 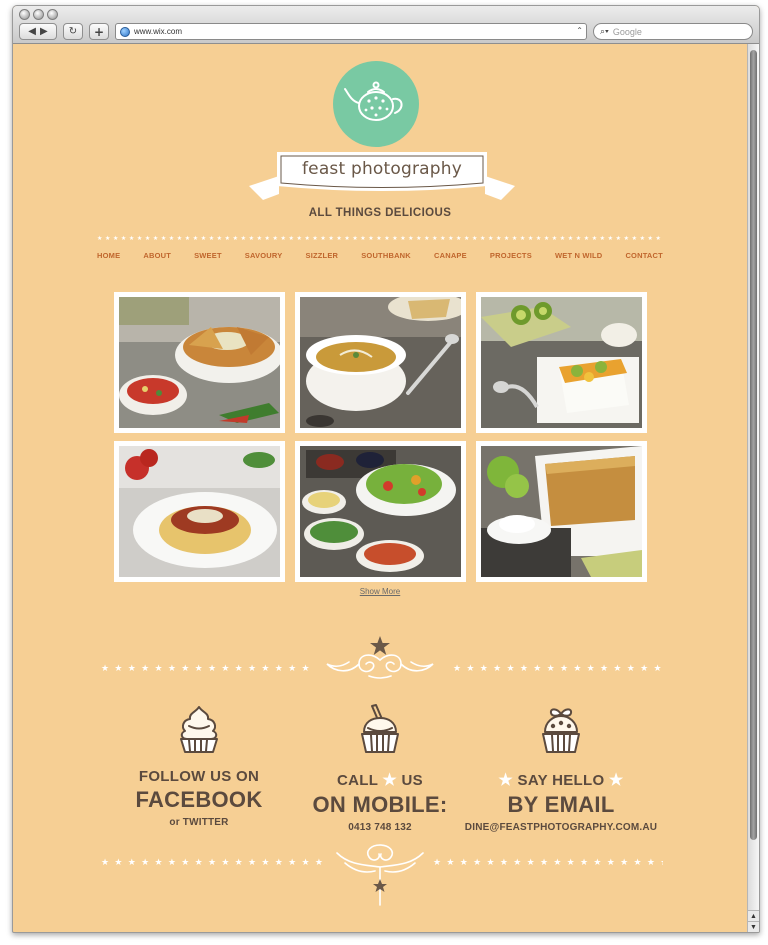 I want to click on site-tagline: ALL THINGS DELICIOUS, so click(x=380, y=213).